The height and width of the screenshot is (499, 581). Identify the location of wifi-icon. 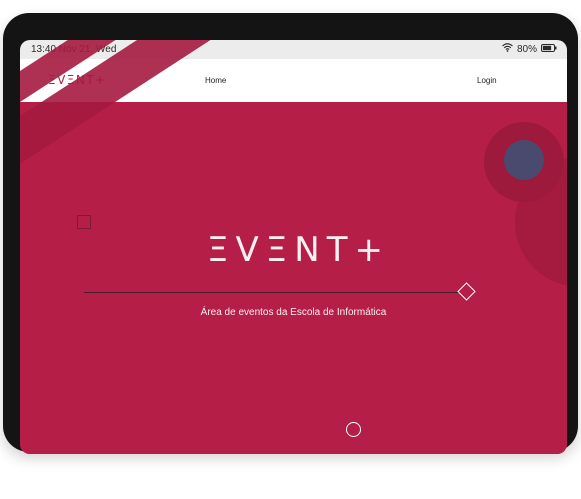
(507, 49).